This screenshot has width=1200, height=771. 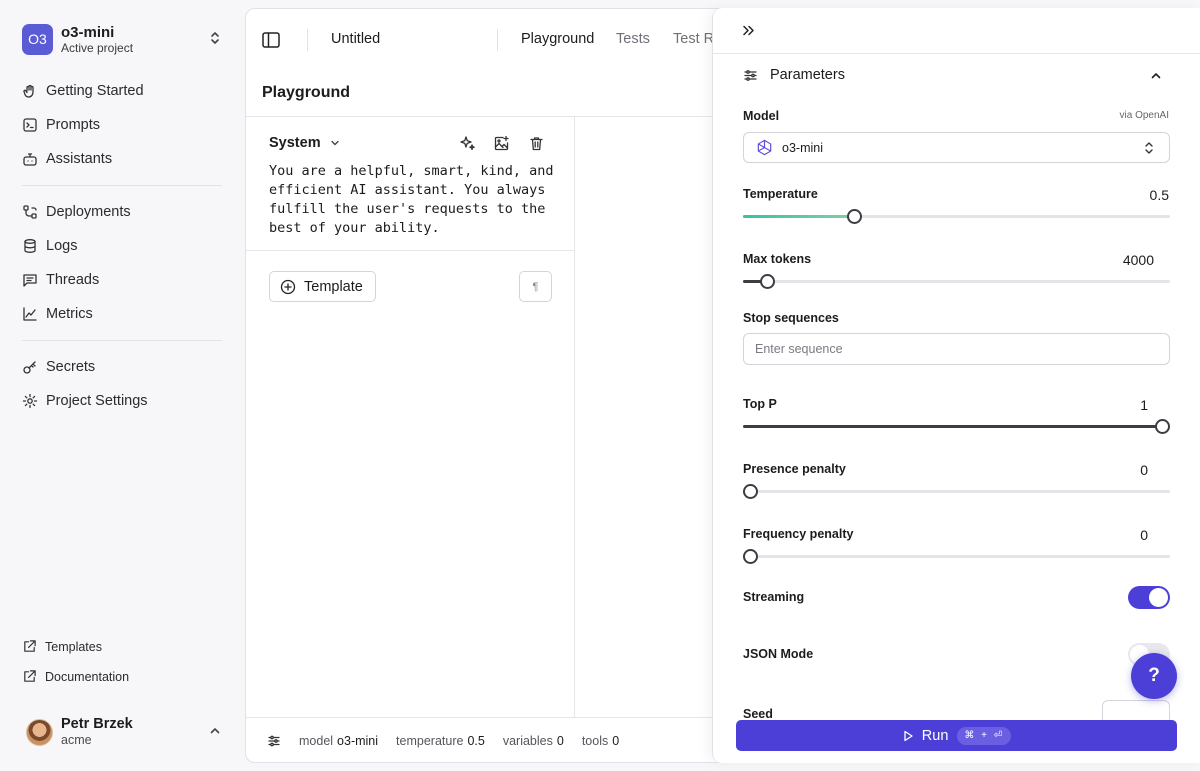 What do you see at coordinates (616, 741) in the screenshot?
I see `status-tools-value: 0` at bounding box center [616, 741].